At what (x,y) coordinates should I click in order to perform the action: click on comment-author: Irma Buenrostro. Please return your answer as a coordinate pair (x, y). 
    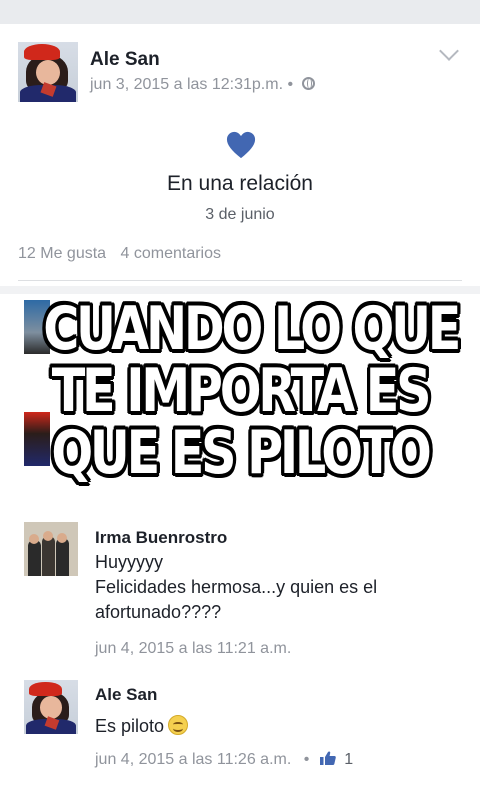
    Looking at the image, I should click on (161, 538).